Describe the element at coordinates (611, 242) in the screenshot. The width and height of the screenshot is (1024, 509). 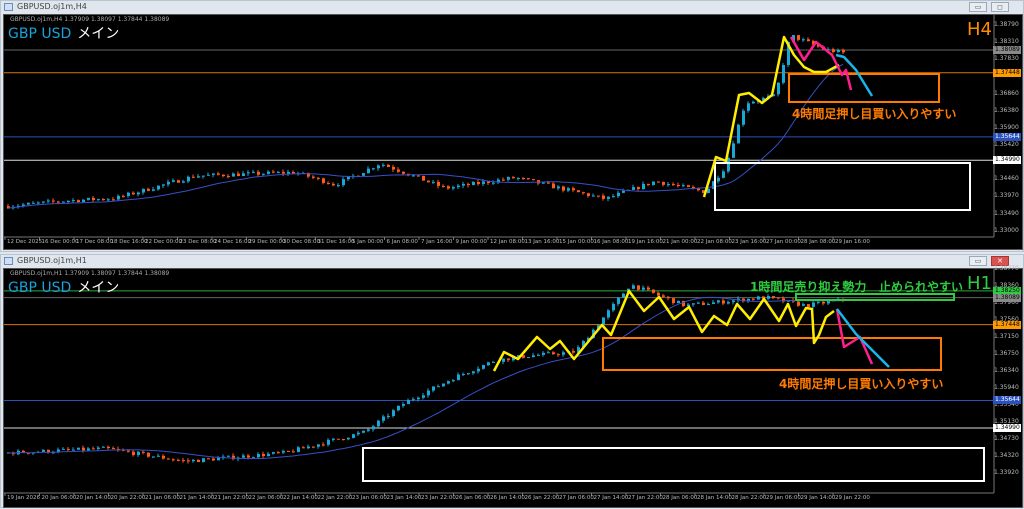
I see `time-axis-label: 16 Jan 08:00` at that location.